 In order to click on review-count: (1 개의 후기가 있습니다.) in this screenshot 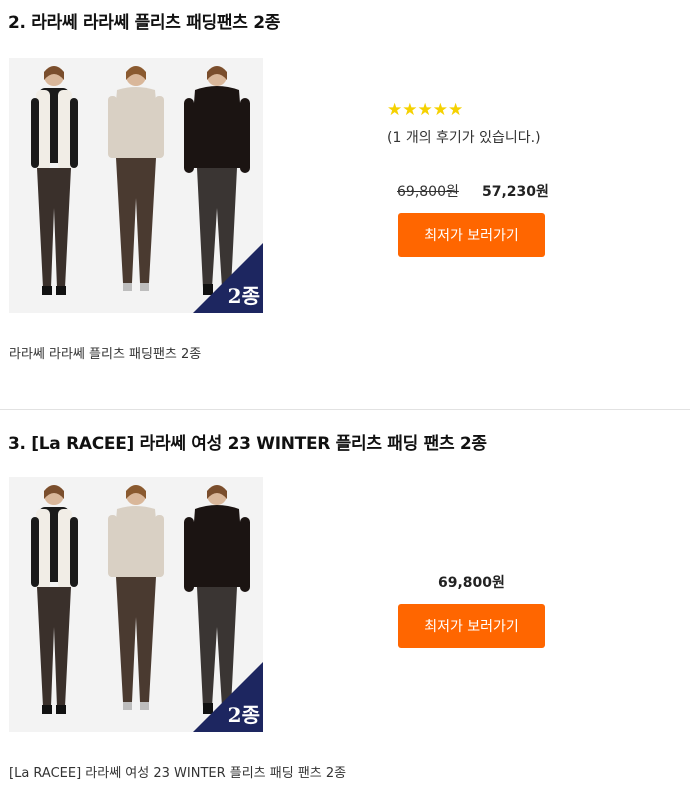, I will do `click(464, 137)`.